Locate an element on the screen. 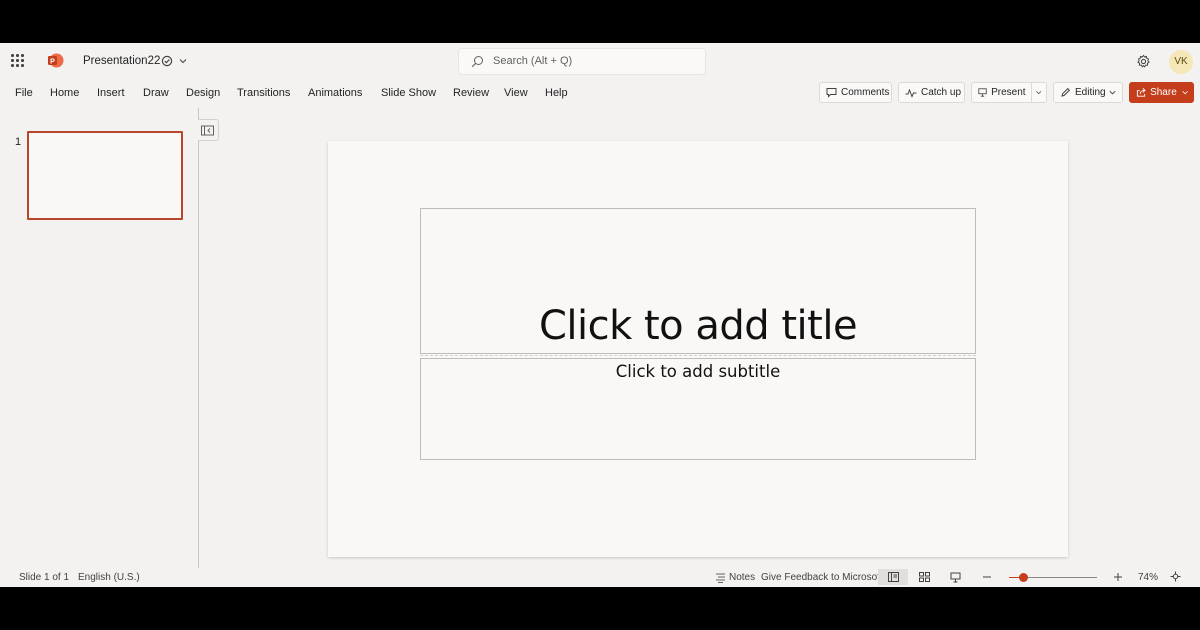  search-box: Search (Alt + Q) is located at coordinates (582, 61).